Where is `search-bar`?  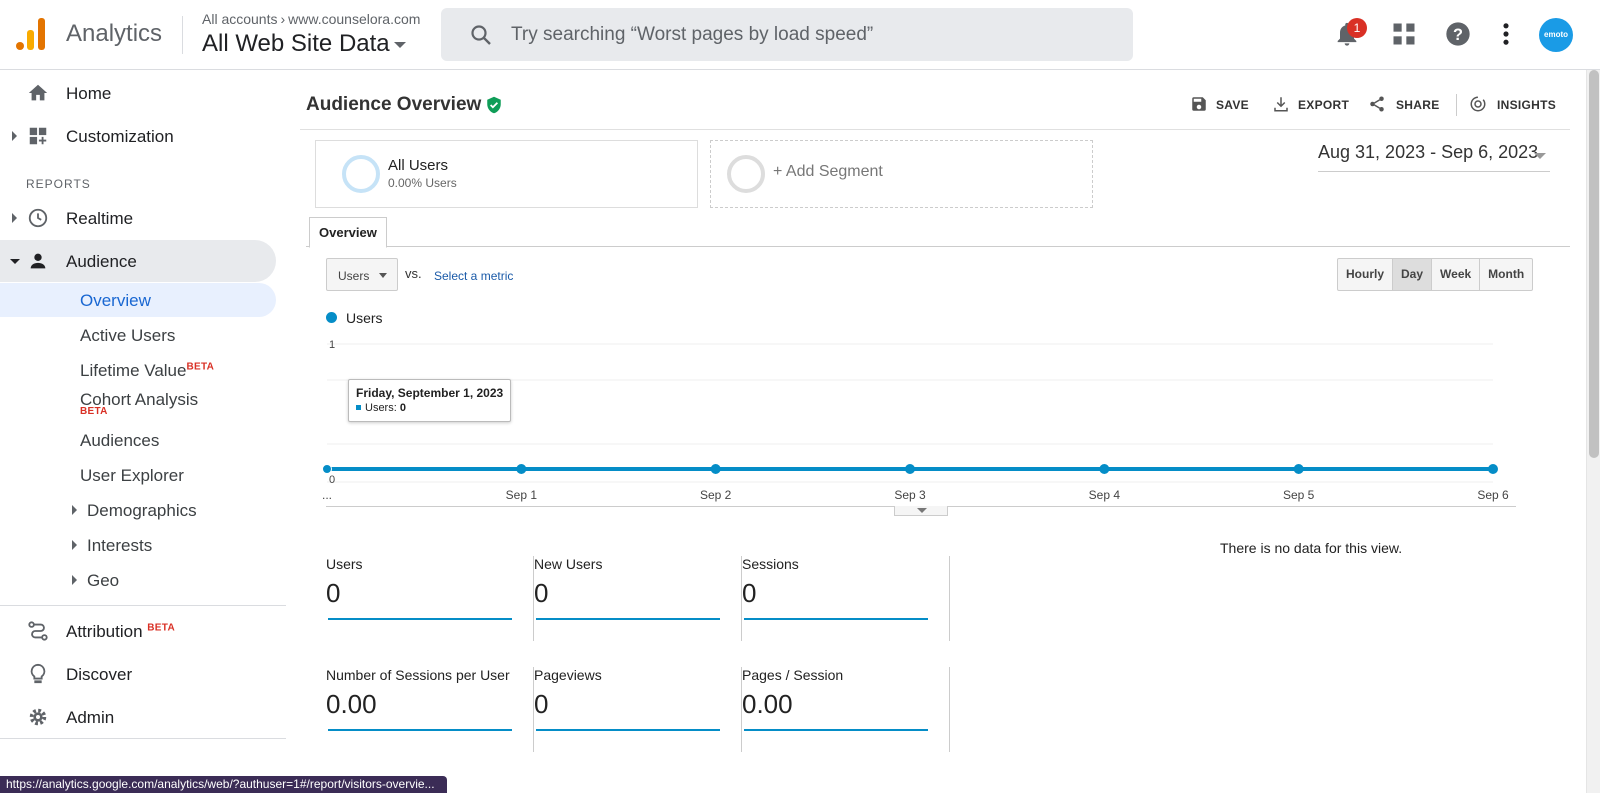
search-bar is located at coordinates (787, 34).